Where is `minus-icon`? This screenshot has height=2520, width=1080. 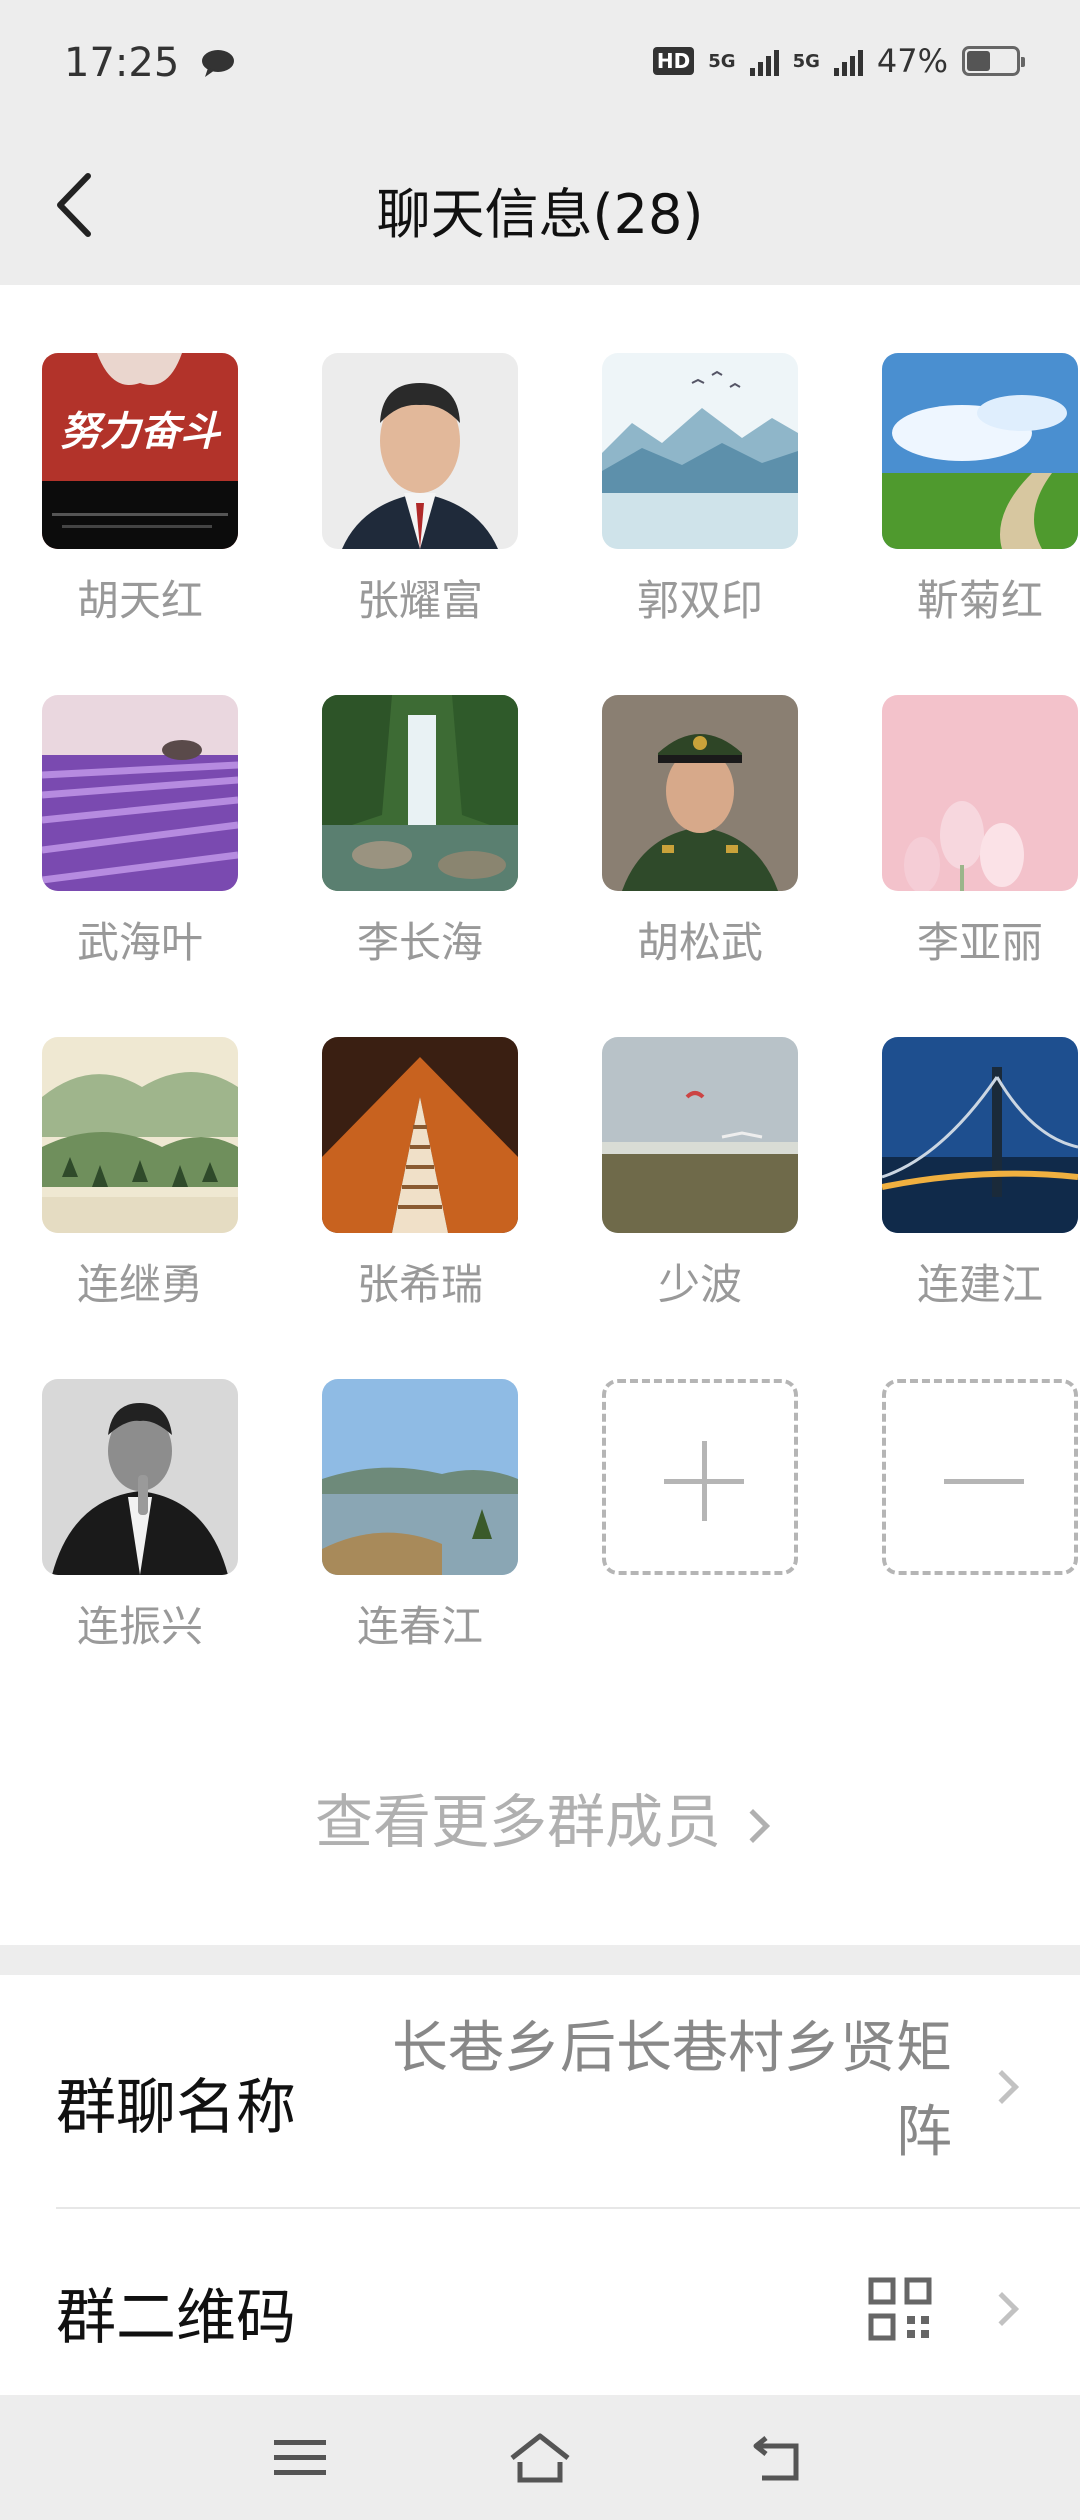
minus-icon is located at coordinates (980, 1477).